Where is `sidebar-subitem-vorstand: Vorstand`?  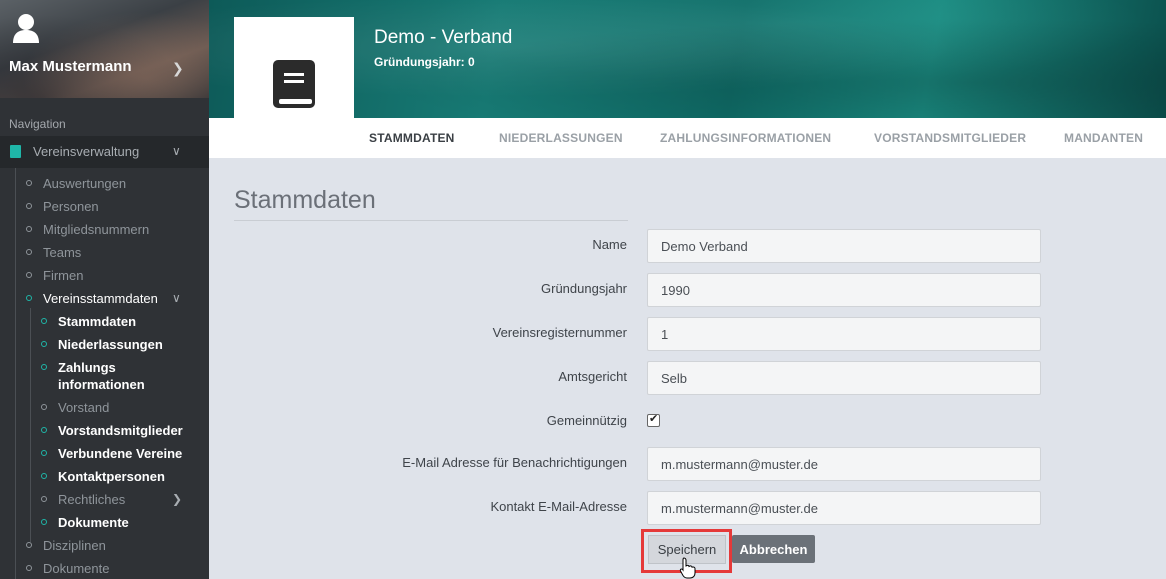 sidebar-subitem-vorstand: Vorstand is located at coordinates (104, 408).